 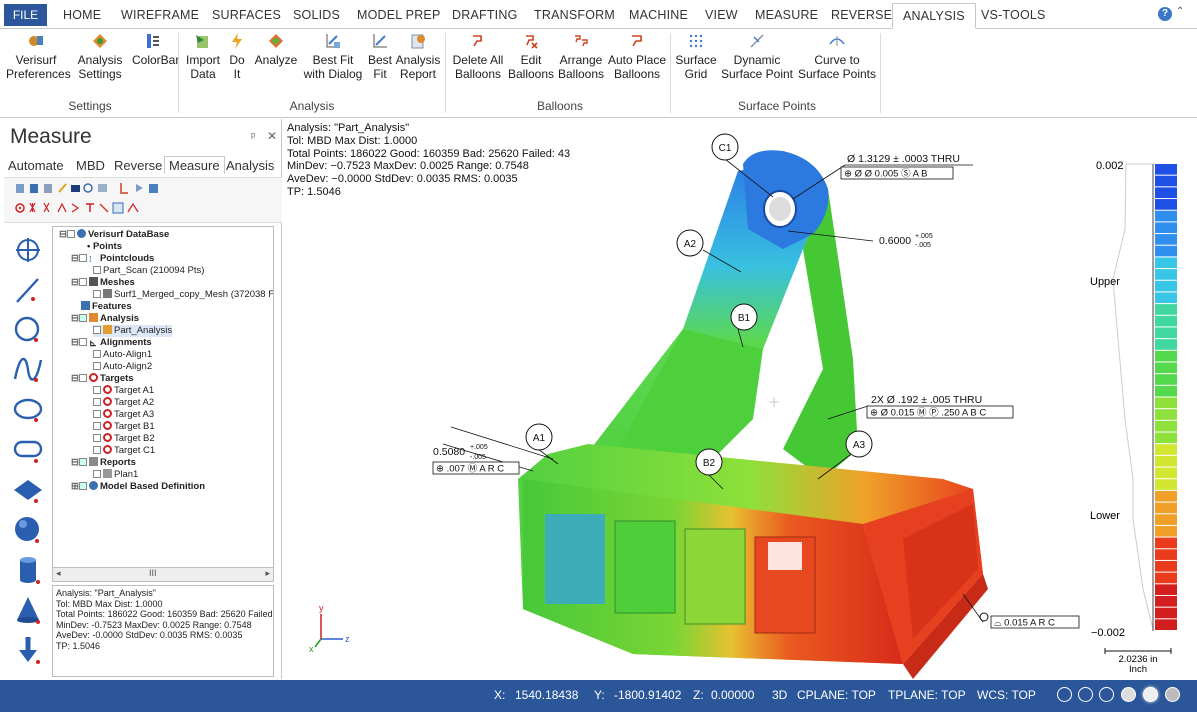 What do you see at coordinates (28, 490) in the screenshot?
I see `plane-feature-icon` at bounding box center [28, 490].